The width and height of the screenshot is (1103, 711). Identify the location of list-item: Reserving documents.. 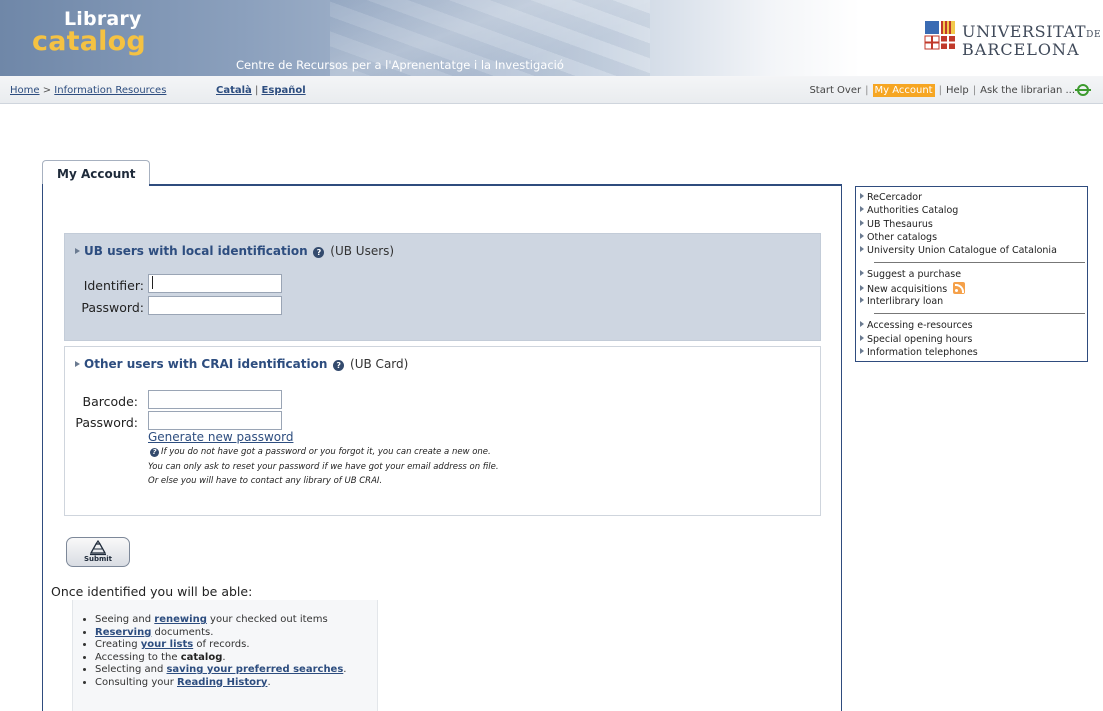
(236, 633).